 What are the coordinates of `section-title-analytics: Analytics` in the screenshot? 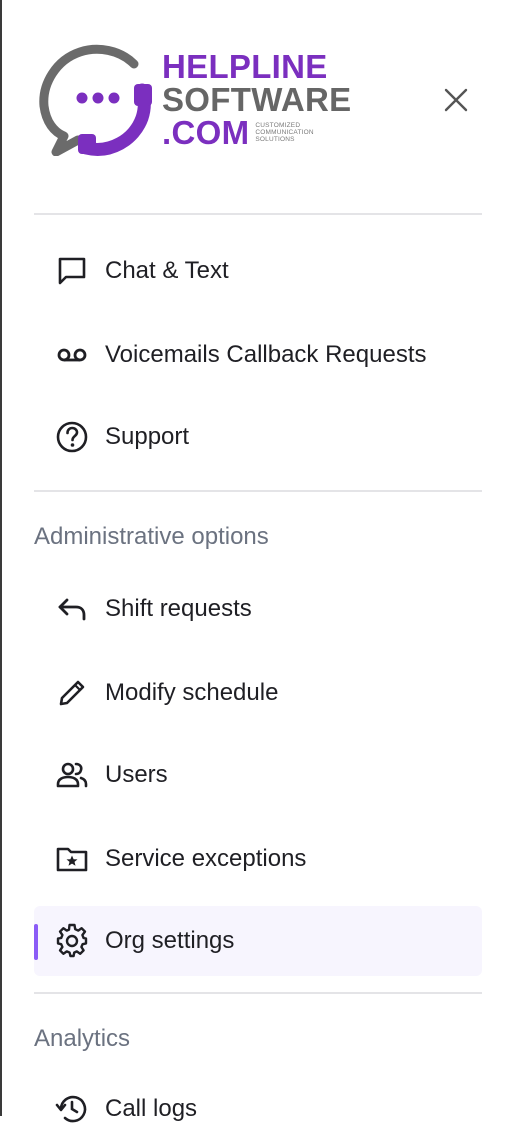 It's located at (82, 1038).